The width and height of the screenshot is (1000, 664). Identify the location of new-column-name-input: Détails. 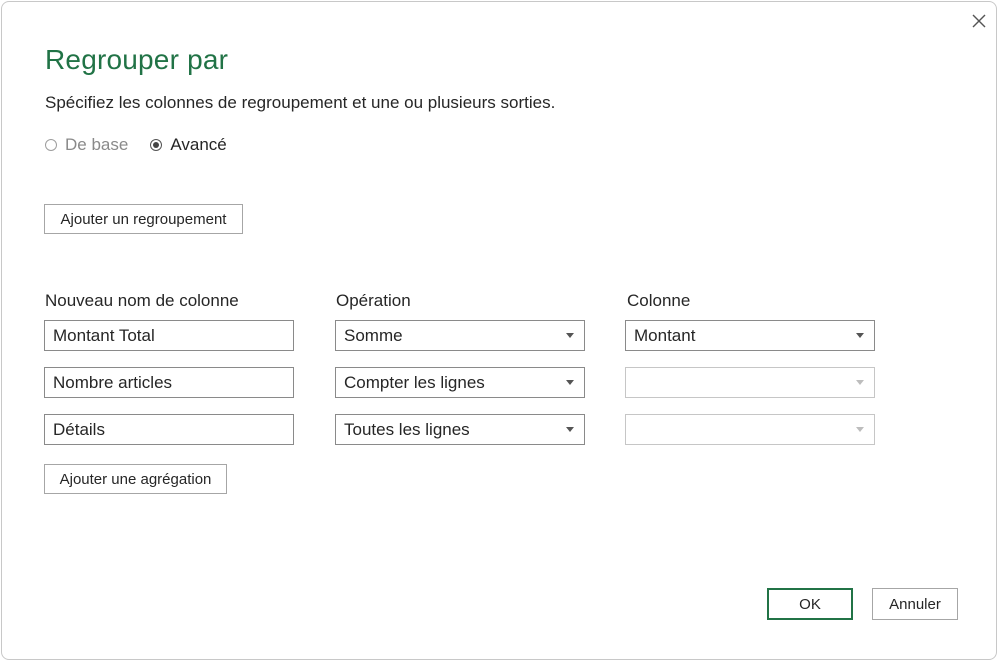
(169, 429).